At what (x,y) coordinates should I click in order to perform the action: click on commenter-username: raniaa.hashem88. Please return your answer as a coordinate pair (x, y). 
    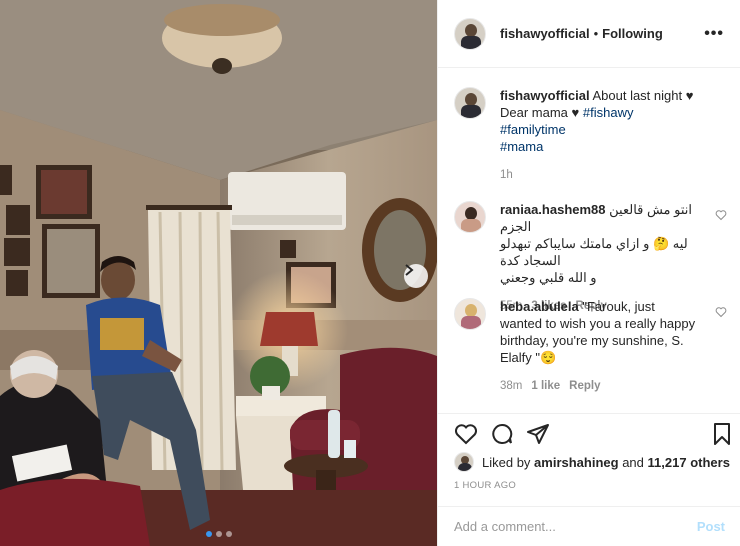
    Looking at the image, I should click on (553, 209).